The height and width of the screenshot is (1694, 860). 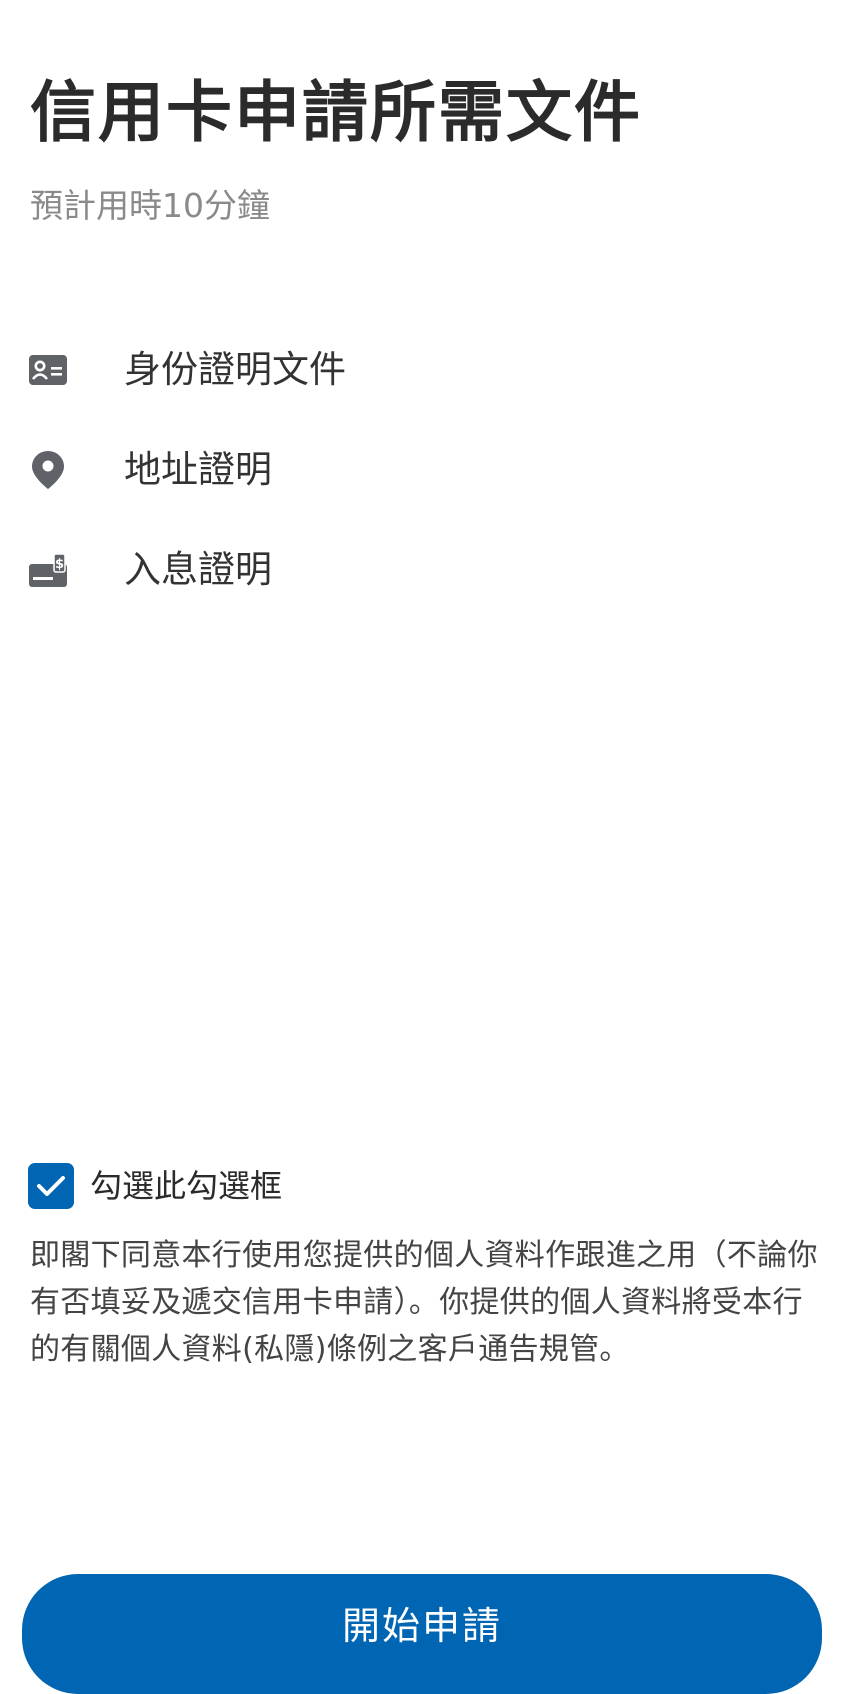 I want to click on document-label-income: 入息證明, so click(x=198, y=569).